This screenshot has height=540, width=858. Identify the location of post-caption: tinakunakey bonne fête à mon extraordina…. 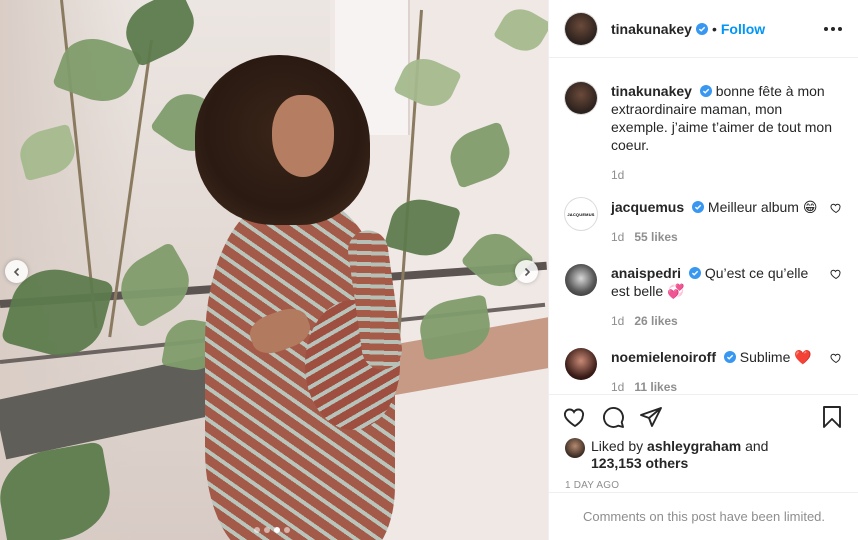
(703, 133).